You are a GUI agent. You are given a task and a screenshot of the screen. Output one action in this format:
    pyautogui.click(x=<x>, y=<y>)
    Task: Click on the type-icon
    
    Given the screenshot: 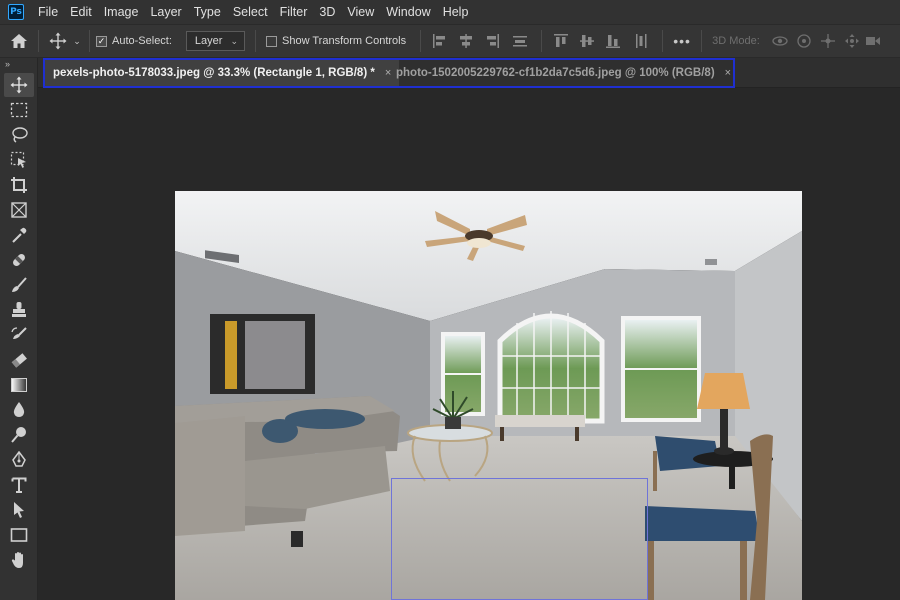 What is the action you would take?
    pyautogui.click(x=19, y=485)
    